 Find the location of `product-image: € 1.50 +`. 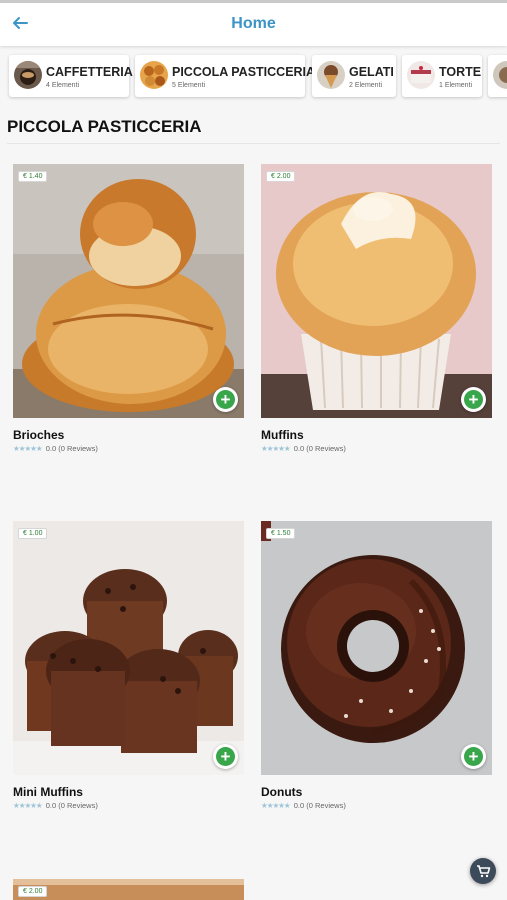

product-image: € 1.50 + is located at coordinates (376, 648).